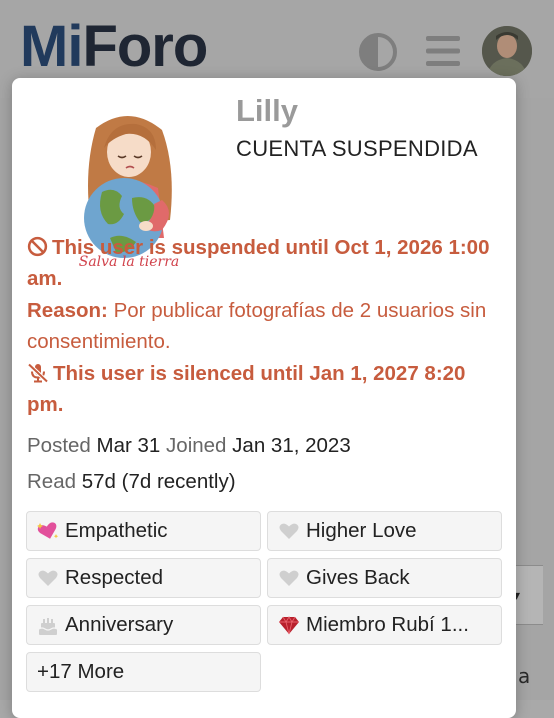 This screenshot has height=718, width=554. What do you see at coordinates (358, 577) in the screenshot?
I see `badge-label: Gives Back` at bounding box center [358, 577].